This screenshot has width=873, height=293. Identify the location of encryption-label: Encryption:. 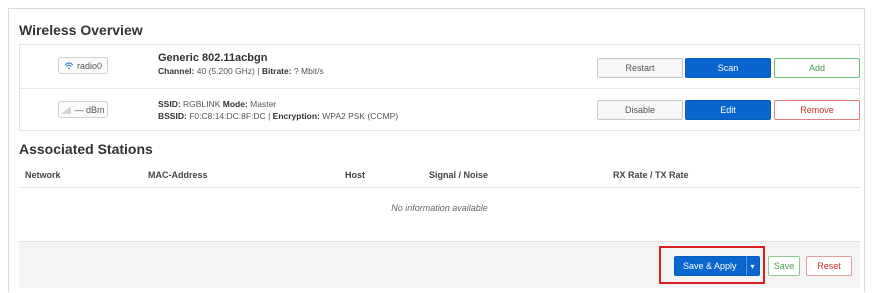
(296, 116).